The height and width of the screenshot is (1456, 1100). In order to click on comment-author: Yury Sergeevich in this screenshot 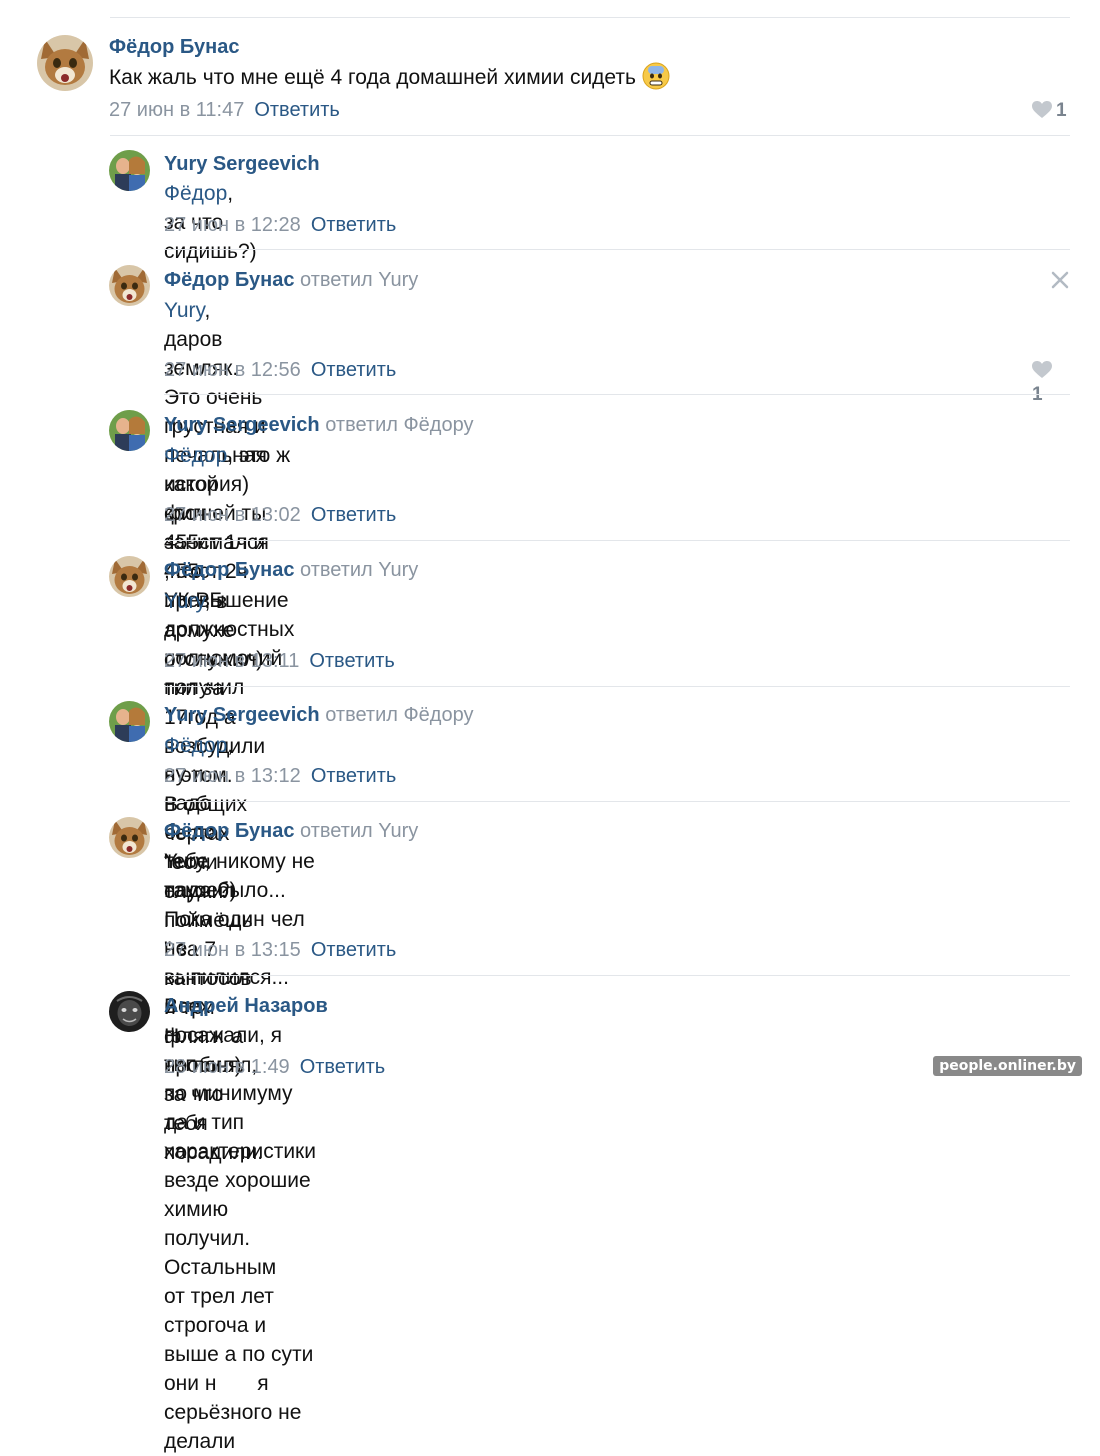, I will do `click(242, 164)`.